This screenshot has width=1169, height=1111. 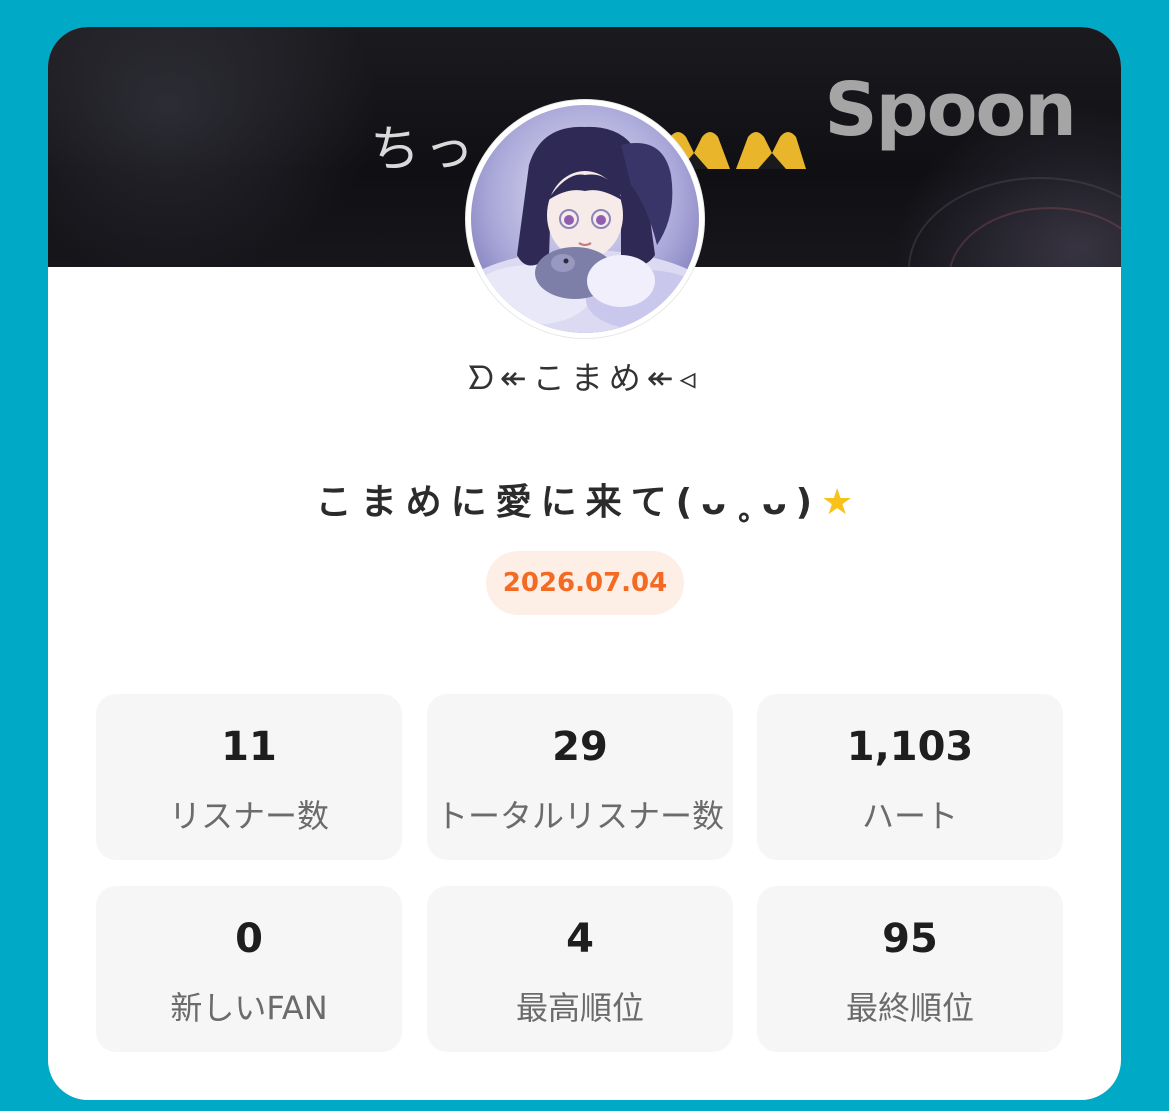 I want to click on stat-value: 29, so click(x=580, y=747).